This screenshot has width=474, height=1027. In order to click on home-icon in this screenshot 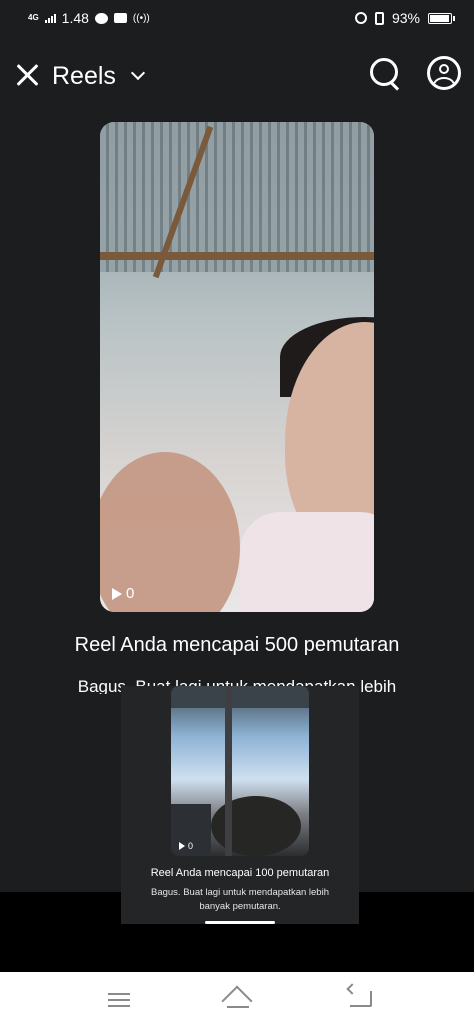, I will do `click(237, 1001)`.